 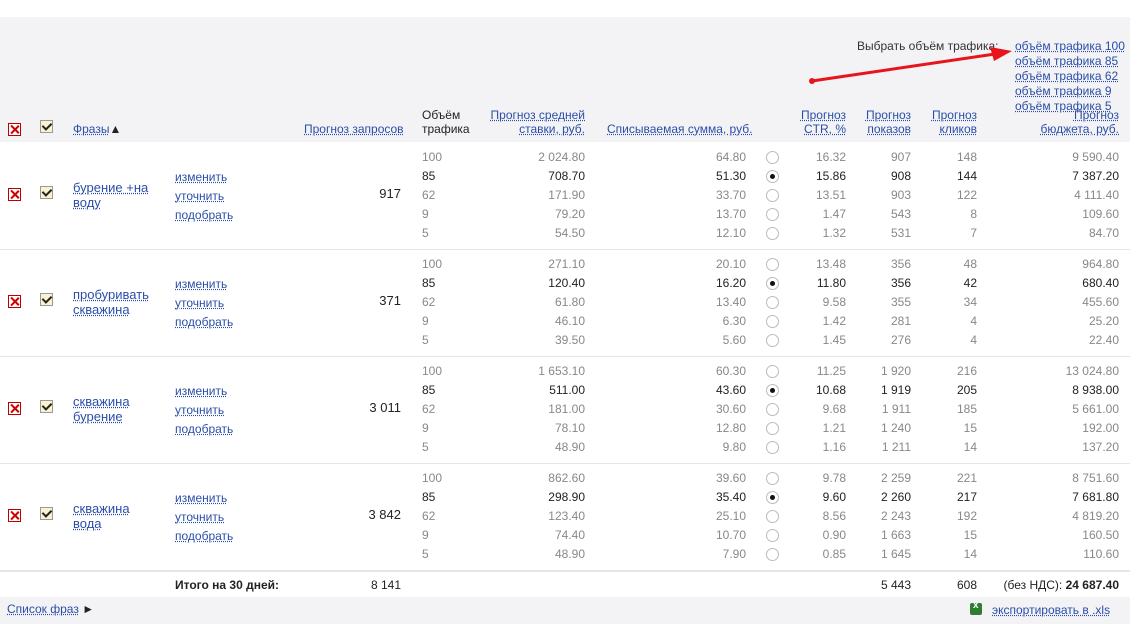 What do you see at coordinates (46, 126) in the screenshot?
I see `select-all-checkbox` at bounding box center [46, 126].